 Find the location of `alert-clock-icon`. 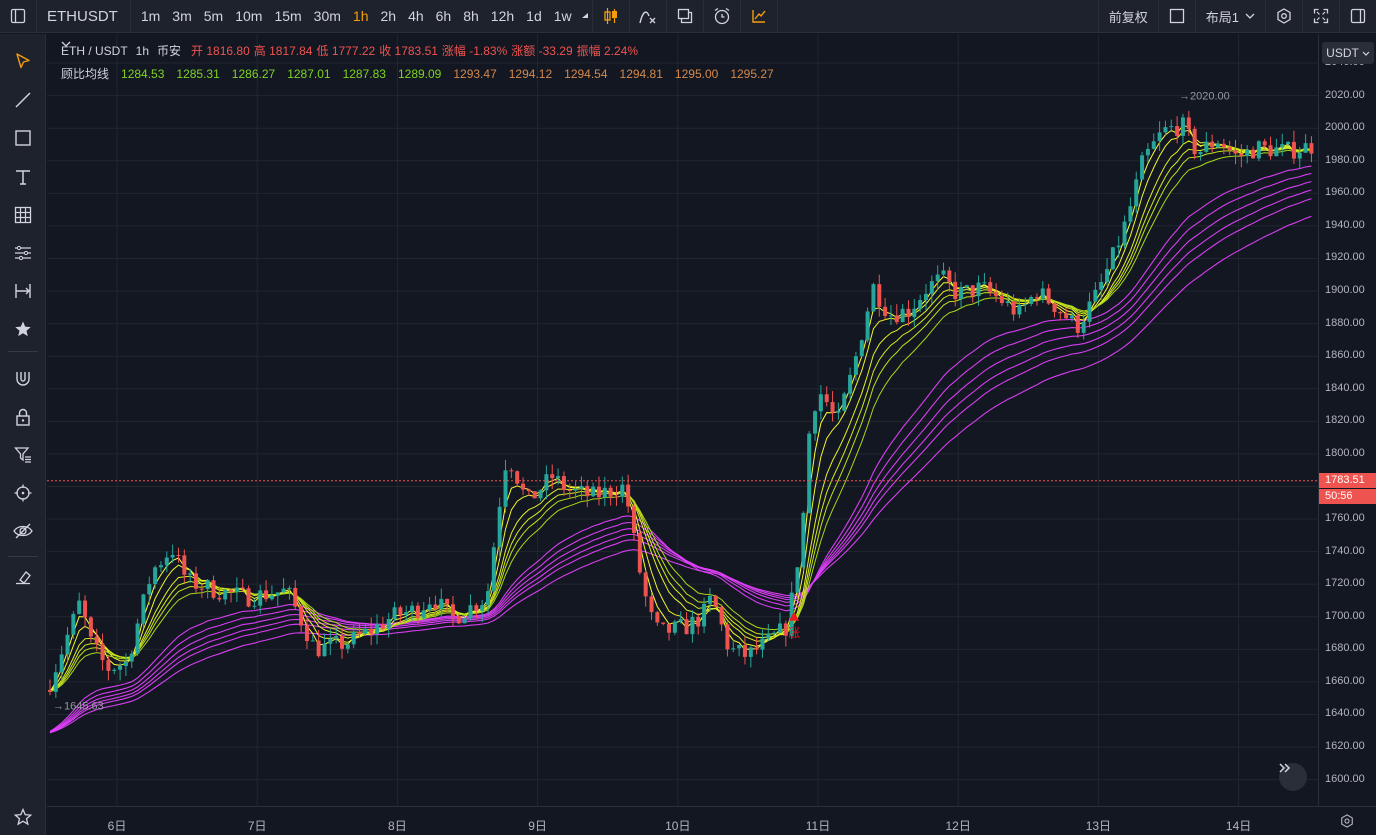

alert-clock-icon is located at coordinates (722, 16).